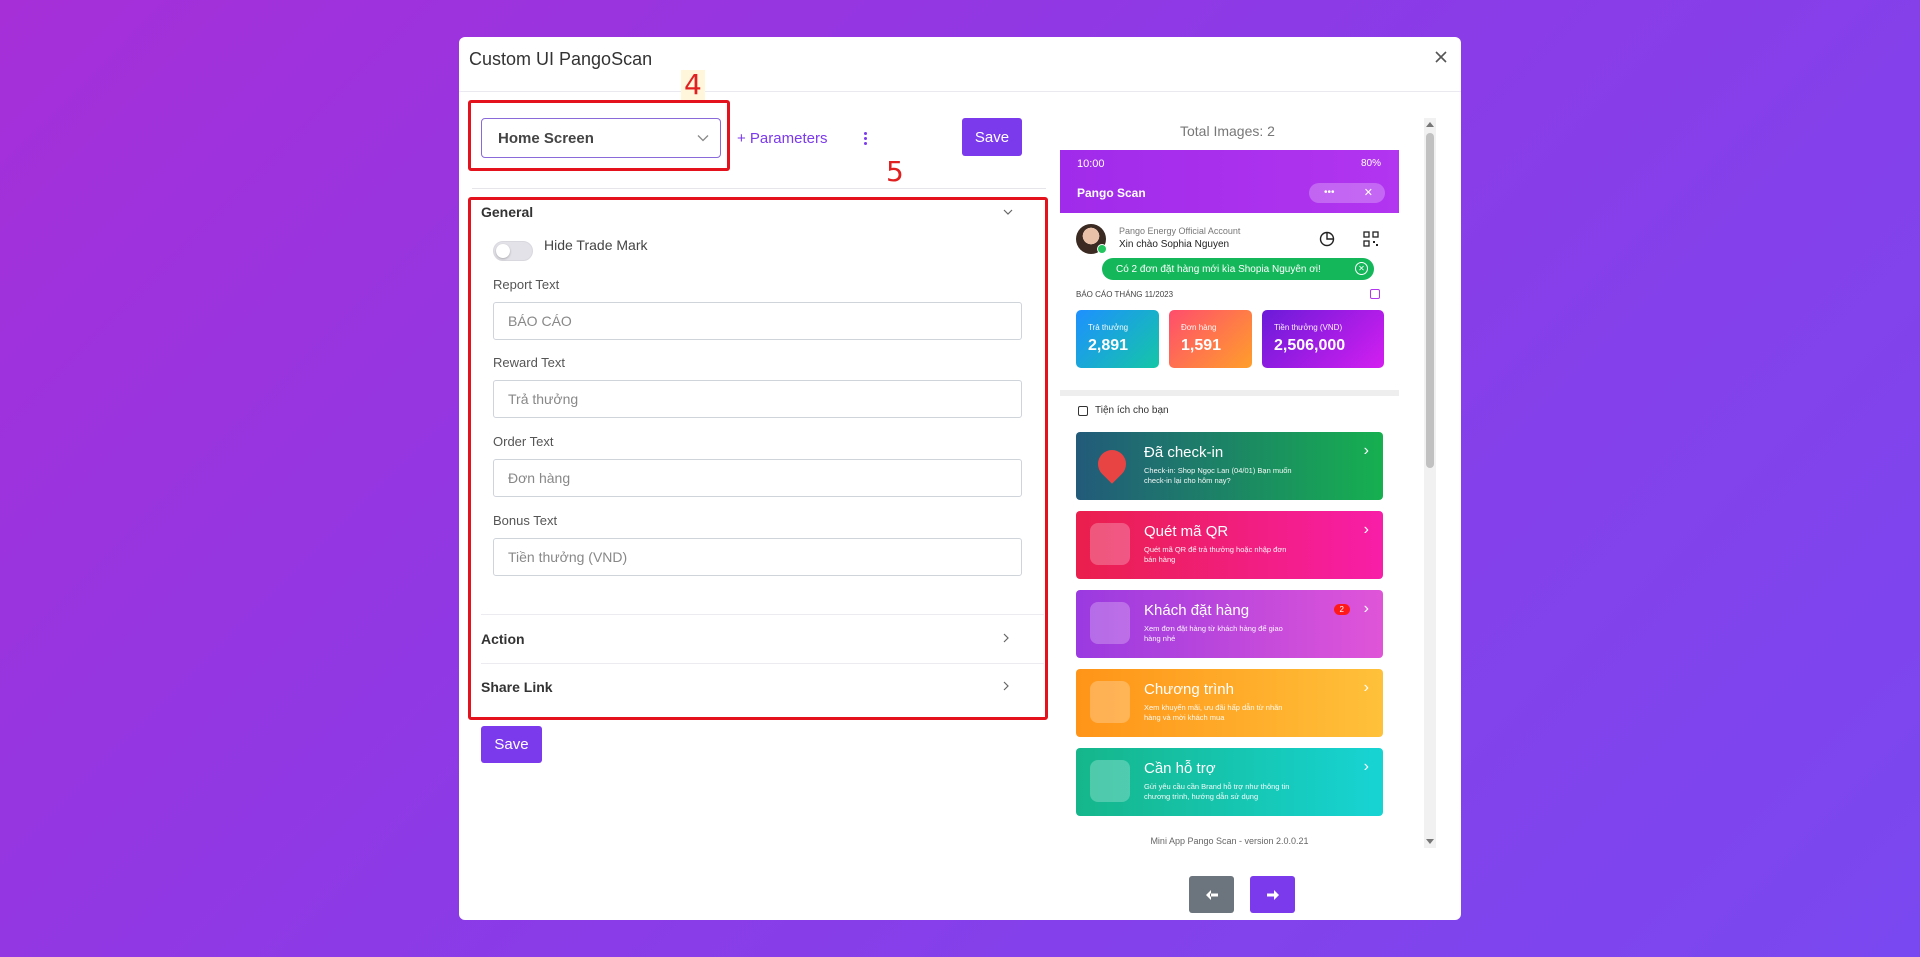  I want to click on more-icon: •••, so click(1329, 192).